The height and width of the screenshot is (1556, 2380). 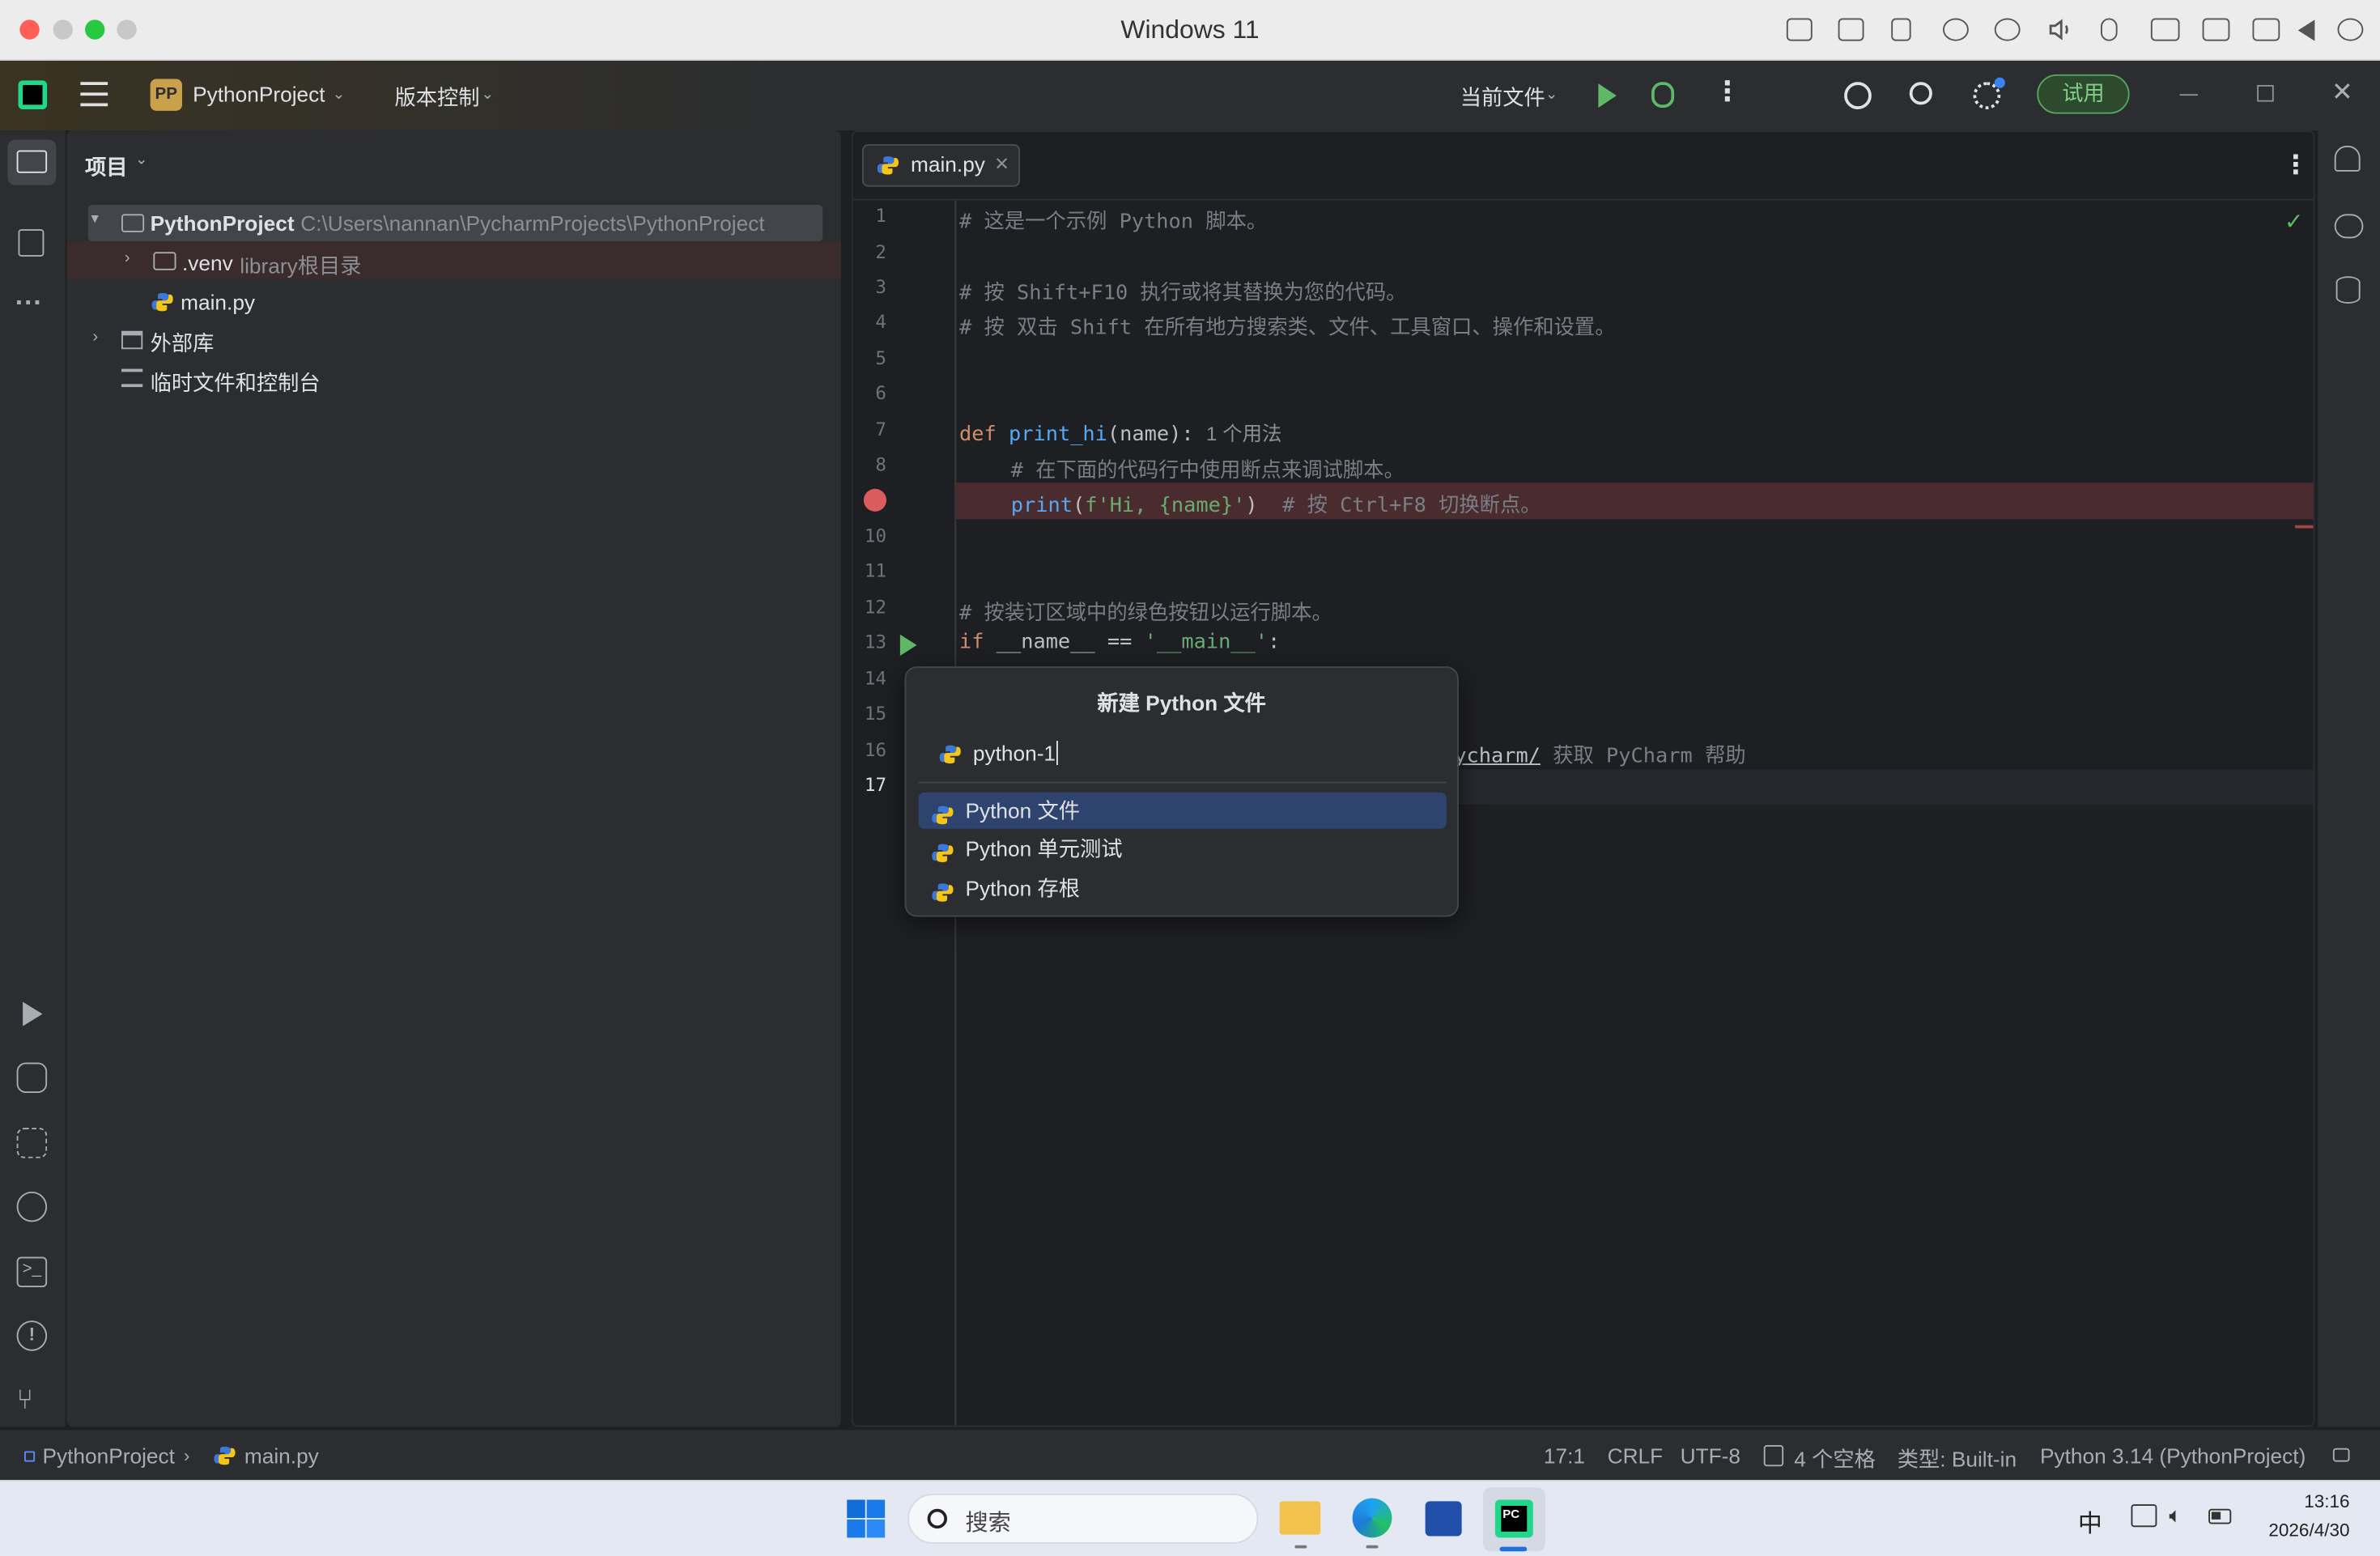 What do you see at coordinates (2265, 93) in the screenshot?
I see `restore-icon` at bounding box center [2265, 93].